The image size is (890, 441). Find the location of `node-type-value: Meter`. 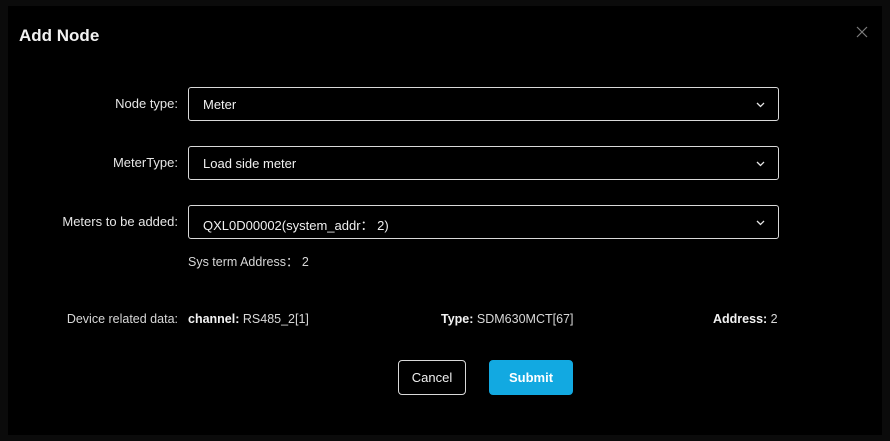

node-type-value: Meter is located at coordinates (220, 104).